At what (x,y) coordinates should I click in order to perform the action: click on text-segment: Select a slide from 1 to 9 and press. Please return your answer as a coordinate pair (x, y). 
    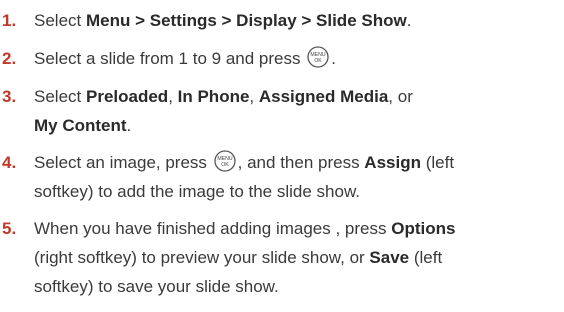
    Looking at the image, I should click on (170, 58).